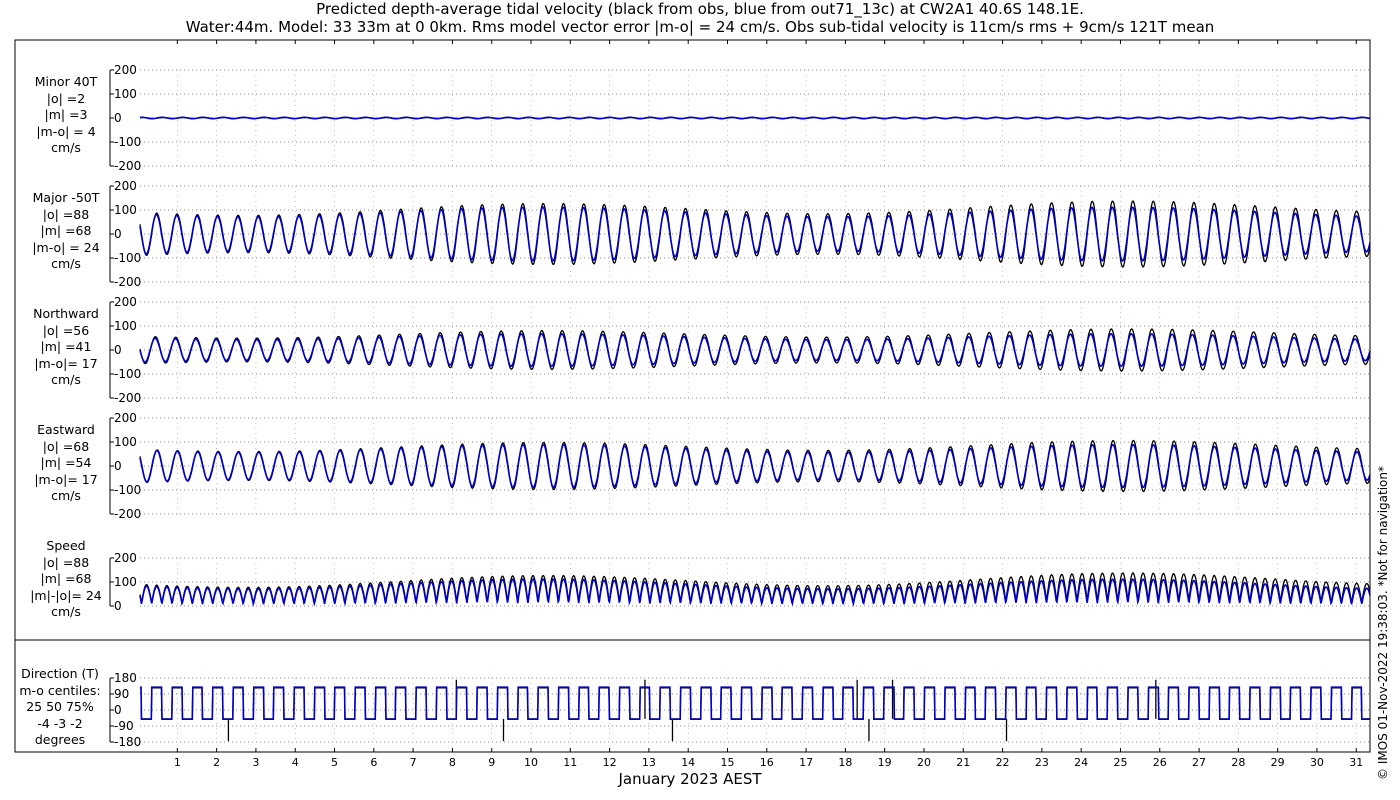  I want to click on x-tick-label: 7, so click(413, 762).